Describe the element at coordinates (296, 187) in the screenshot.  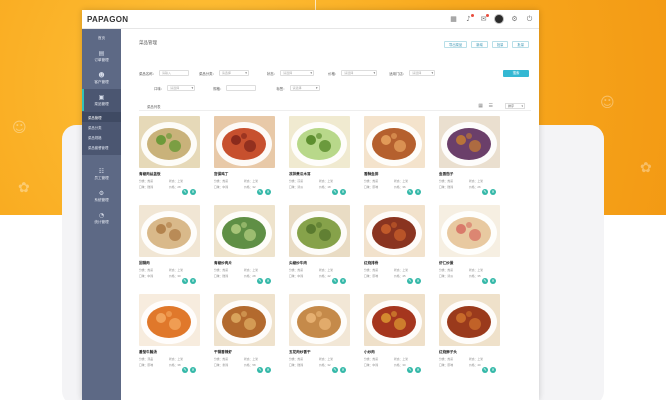
I see `dish-meta-field: 口味：清淡` at that location.